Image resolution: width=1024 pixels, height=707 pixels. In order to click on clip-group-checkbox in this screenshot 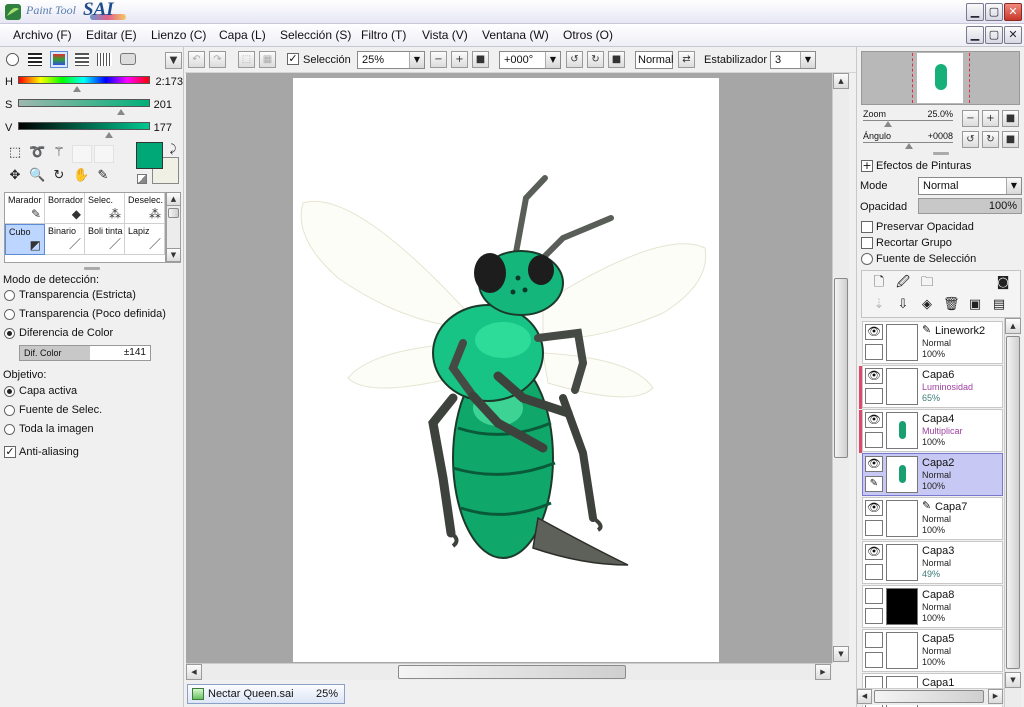, I will do `click(867, 243)`.